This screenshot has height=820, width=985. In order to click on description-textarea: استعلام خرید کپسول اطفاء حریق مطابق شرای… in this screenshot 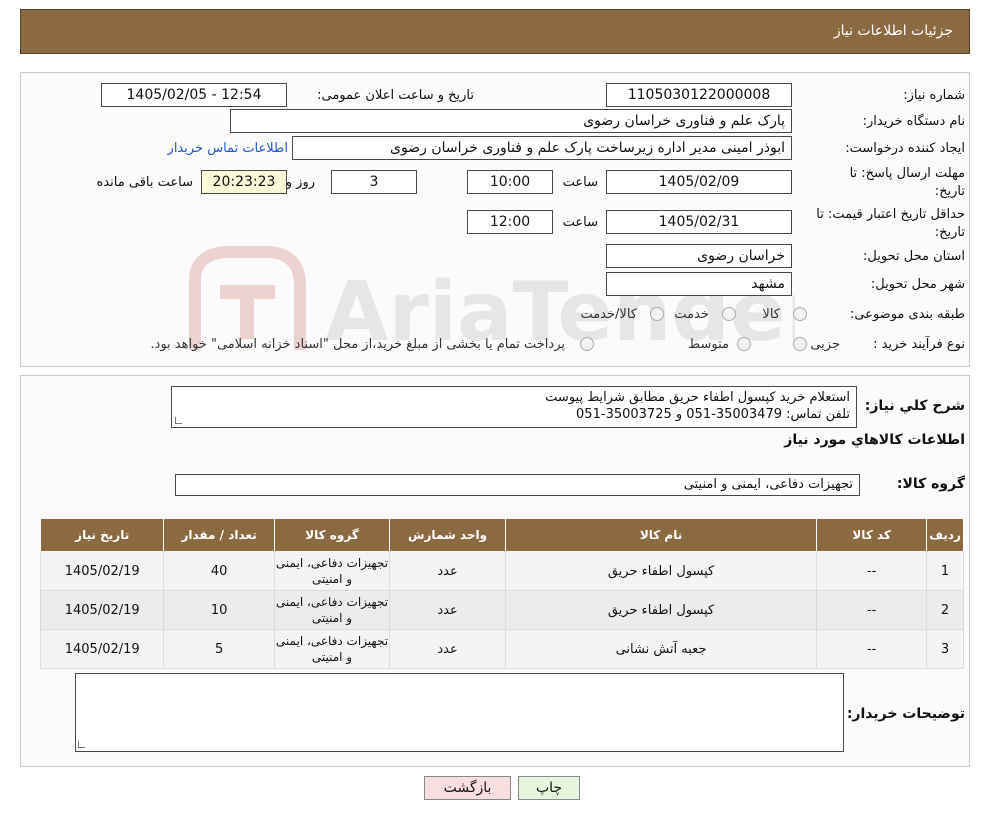, I will do `click(514, 407)`.